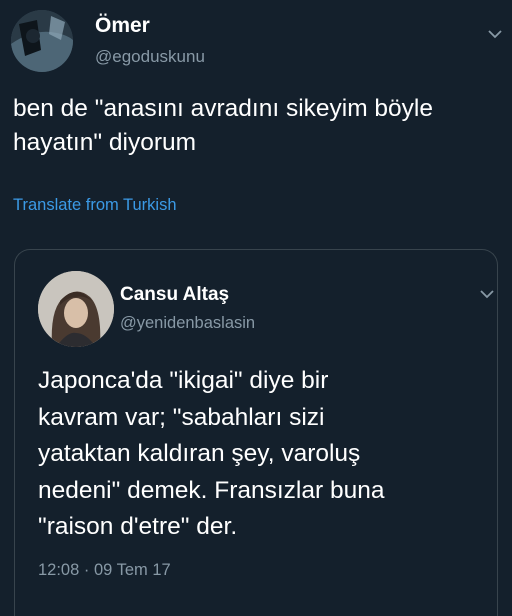 This screenshot has height=616, width=512. I want to click on author-handle: @egoduskunu, so click(150, 57).